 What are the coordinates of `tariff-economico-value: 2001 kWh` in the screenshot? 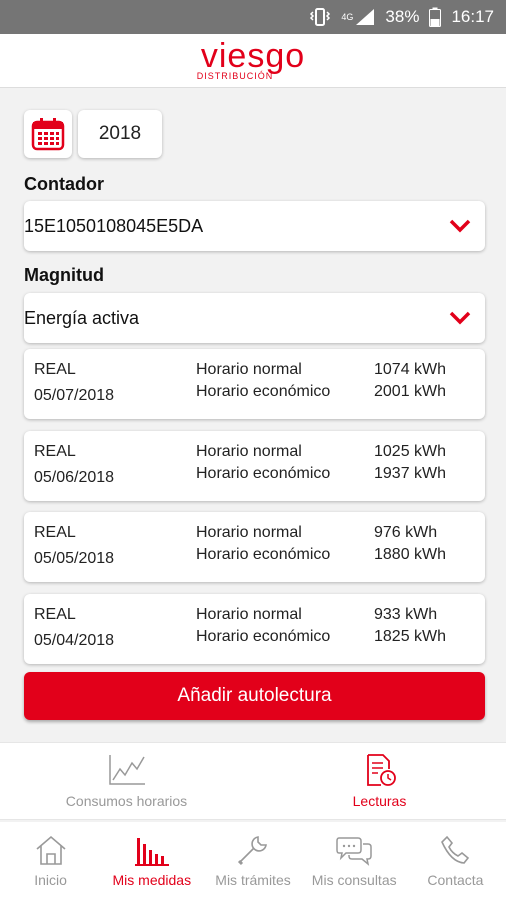 It's located at (410, 391).